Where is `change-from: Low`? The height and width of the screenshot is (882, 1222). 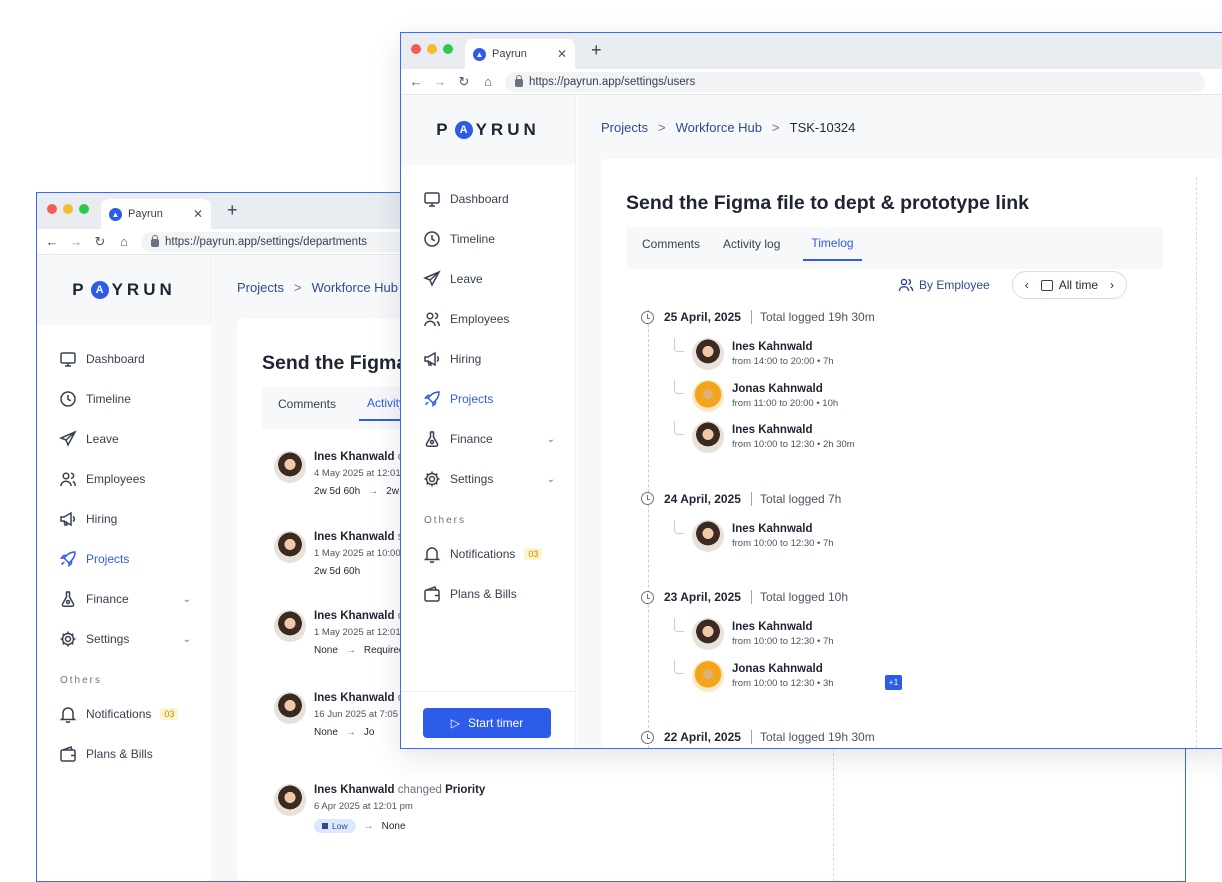
change-from: Low is located at coordinates (340, 826).